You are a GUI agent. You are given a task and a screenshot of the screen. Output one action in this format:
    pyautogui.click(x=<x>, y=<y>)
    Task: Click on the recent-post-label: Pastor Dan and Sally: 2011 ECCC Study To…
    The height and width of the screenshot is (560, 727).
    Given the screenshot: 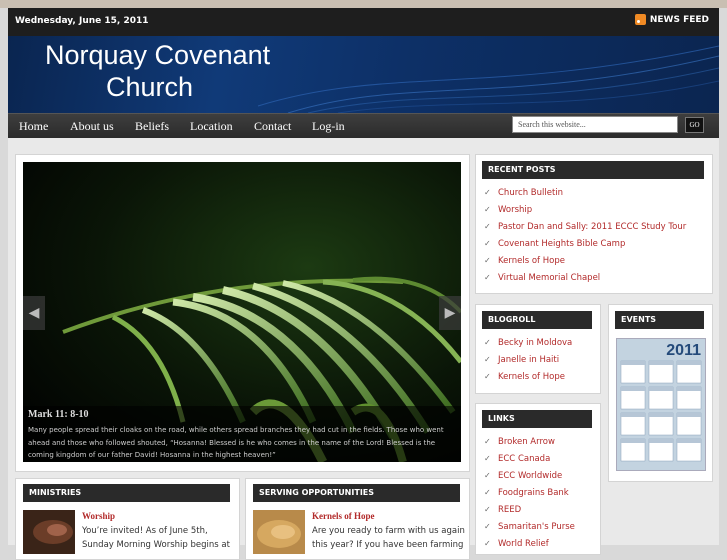 What is the action you would take?
    pyautogui.click(x=592, y=227)
    